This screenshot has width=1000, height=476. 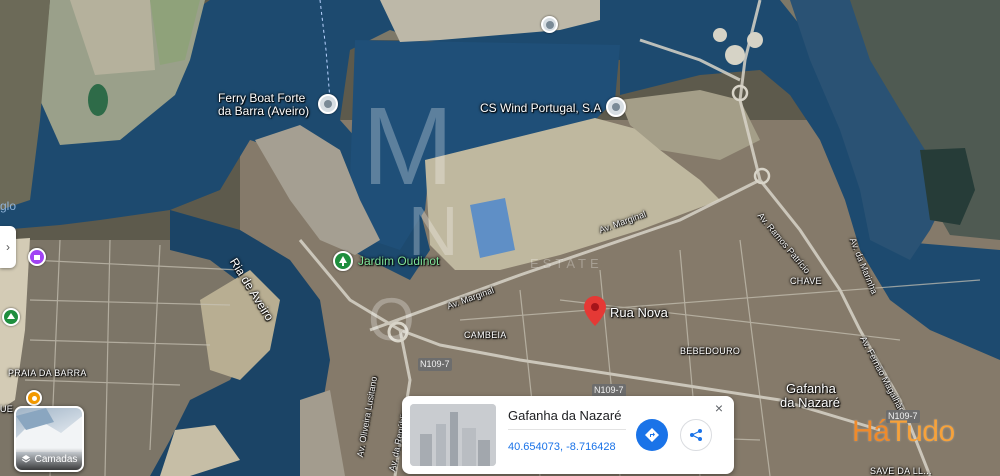 What do you see at coordinates (263, 111) in the screenshot?
I see `label-ferry-line2: da Barra (Aveiro)` at bounding box center [263, 111].